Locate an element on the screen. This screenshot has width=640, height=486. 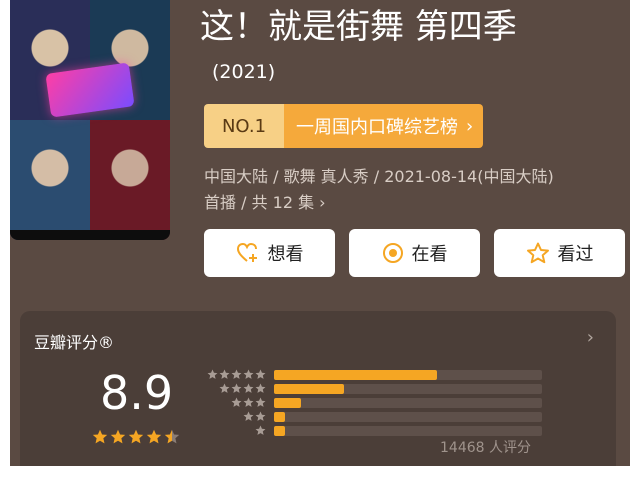
rating-stars is located at coordinates (136, 437).